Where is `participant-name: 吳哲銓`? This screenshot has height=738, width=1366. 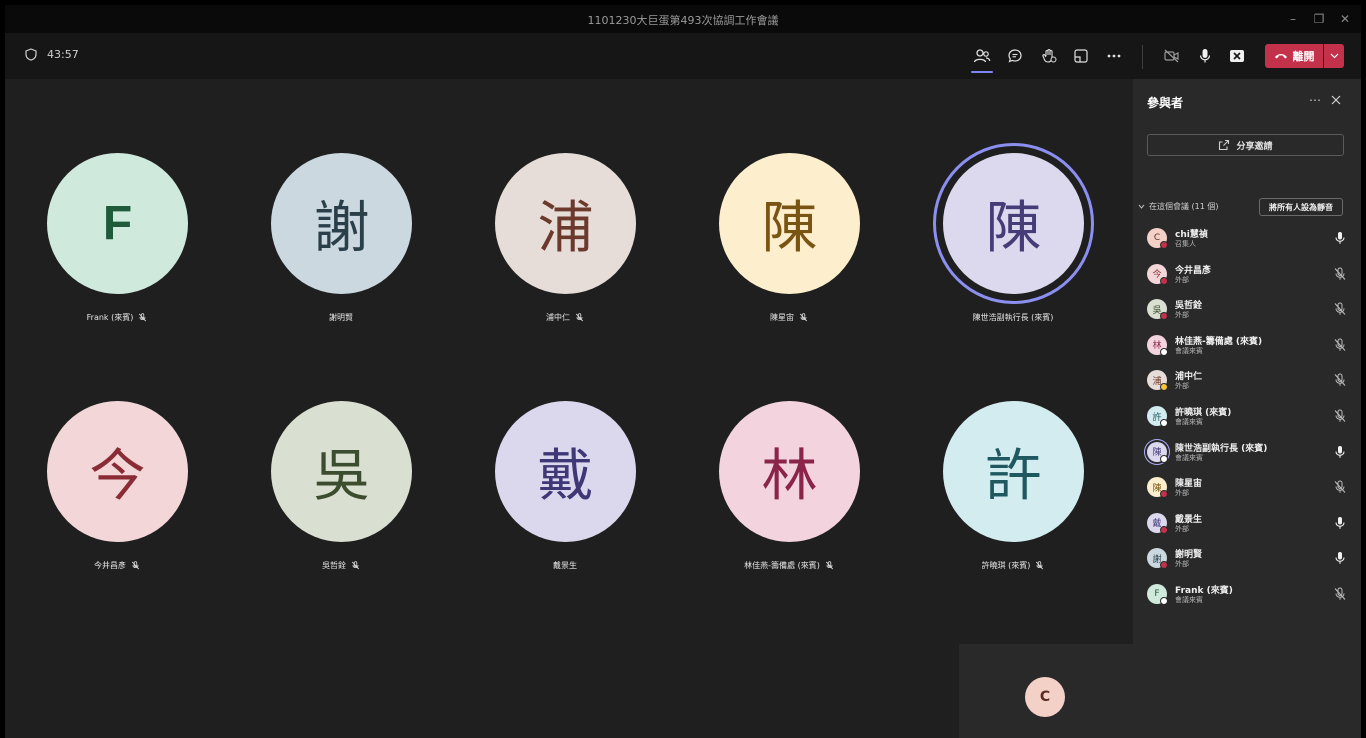 participant-name: 吳哲銓 is located at coordinates (334, 565).